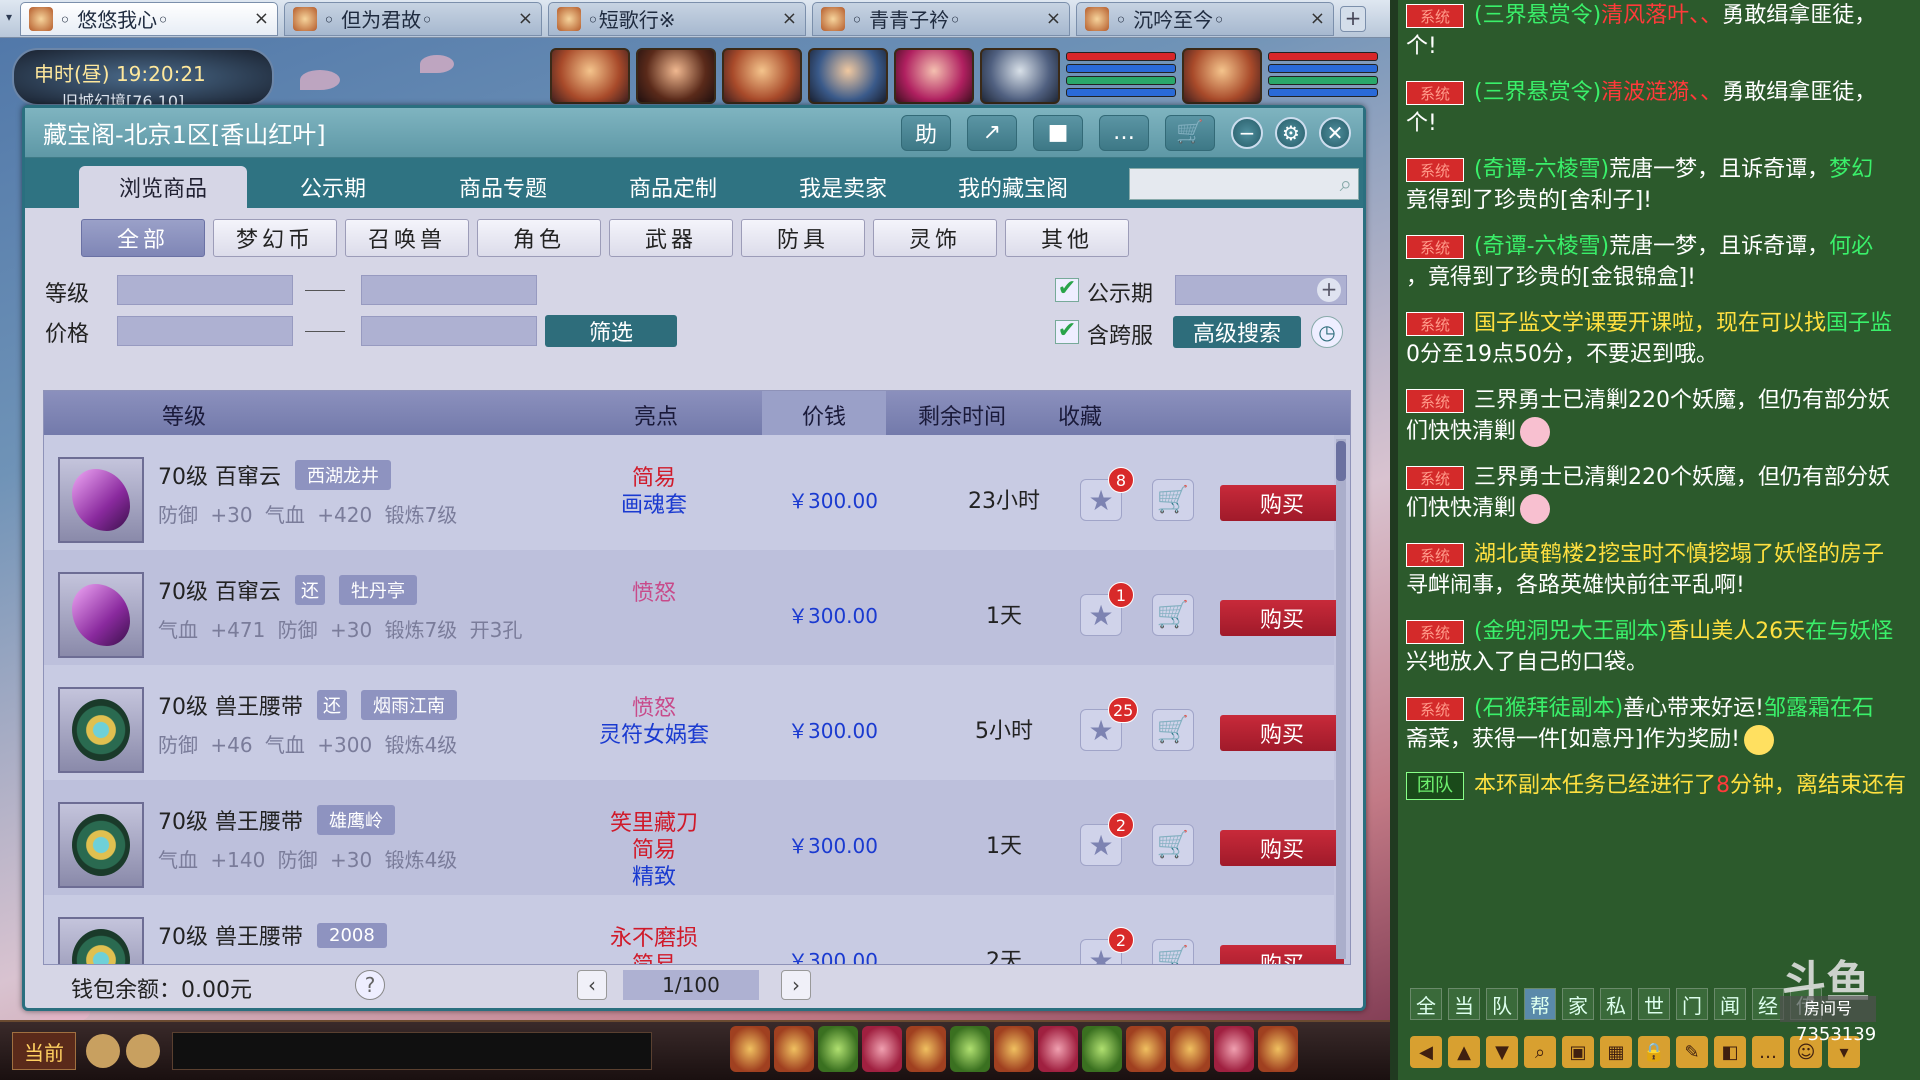 Image resolution: width=1920 pixels, height=1080 pixels. Describe the element at coordinates (44, 1051) in the screenshot. I see `channel-current-button: 当前` at that location.